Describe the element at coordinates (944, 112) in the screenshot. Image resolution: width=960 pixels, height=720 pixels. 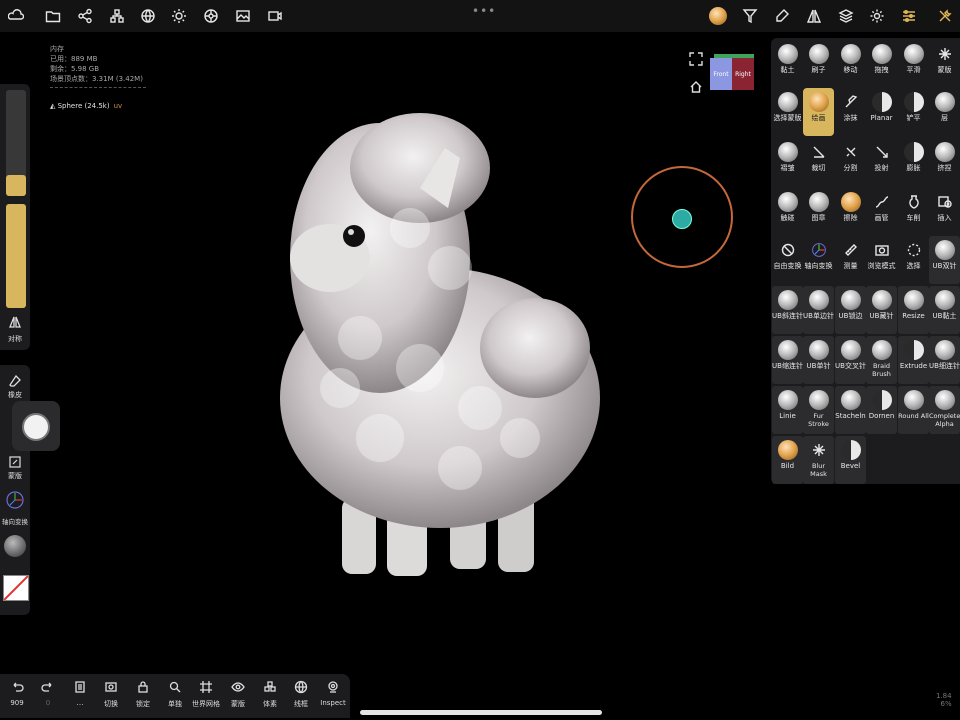
I see `tool-1-5: 层` at that location.